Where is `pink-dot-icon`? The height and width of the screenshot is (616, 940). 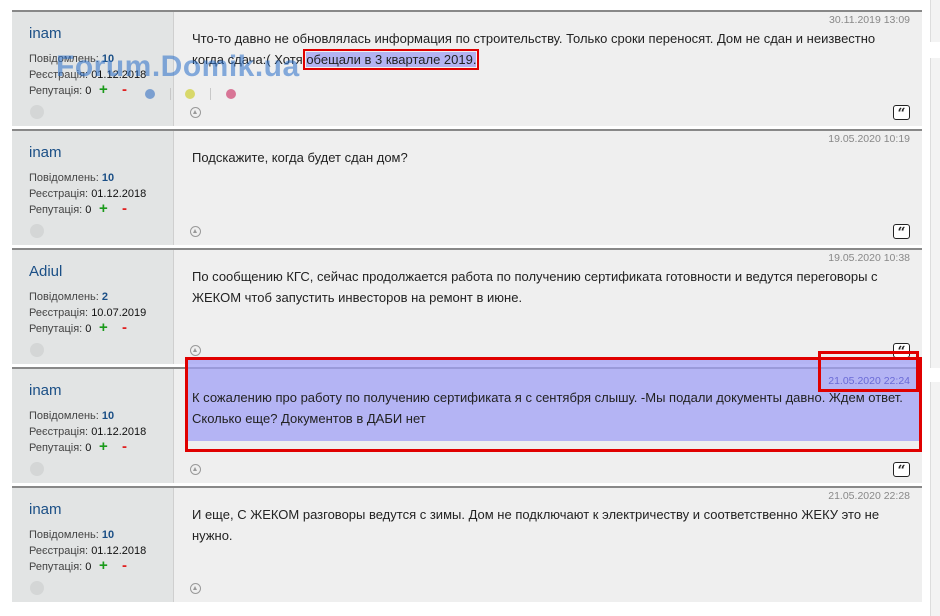
pink-dot-icon is located at coordinates (231, 94).